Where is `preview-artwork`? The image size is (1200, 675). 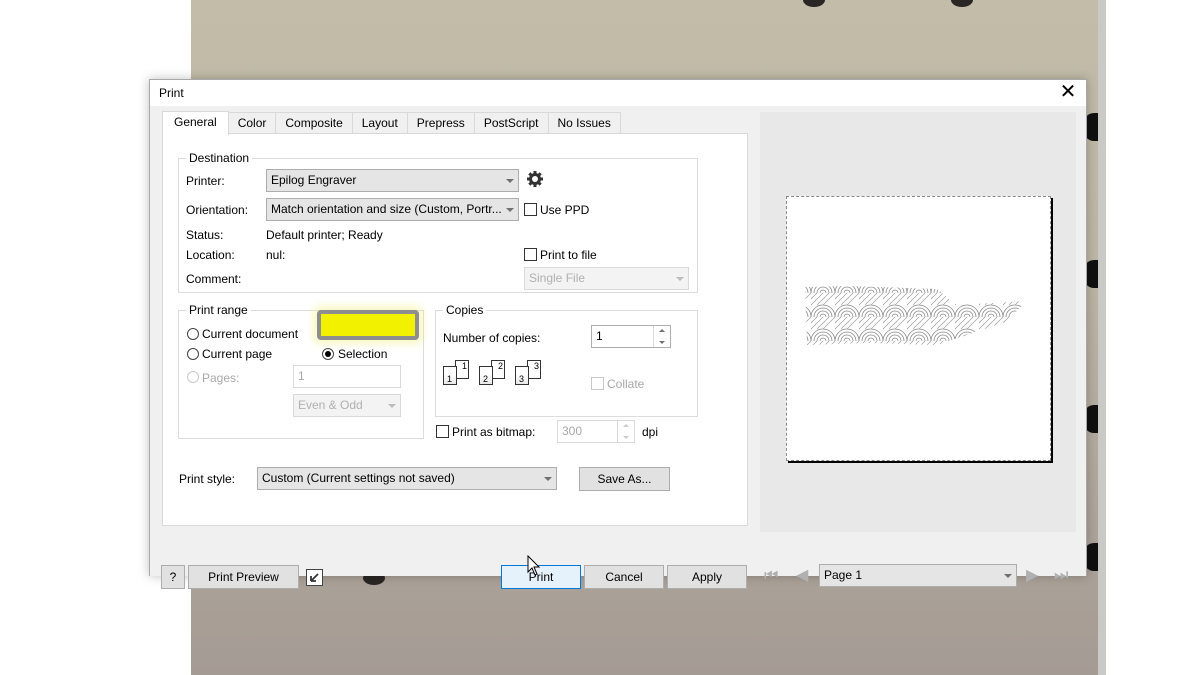 preview-artwork is located at coordinates (916, 315).